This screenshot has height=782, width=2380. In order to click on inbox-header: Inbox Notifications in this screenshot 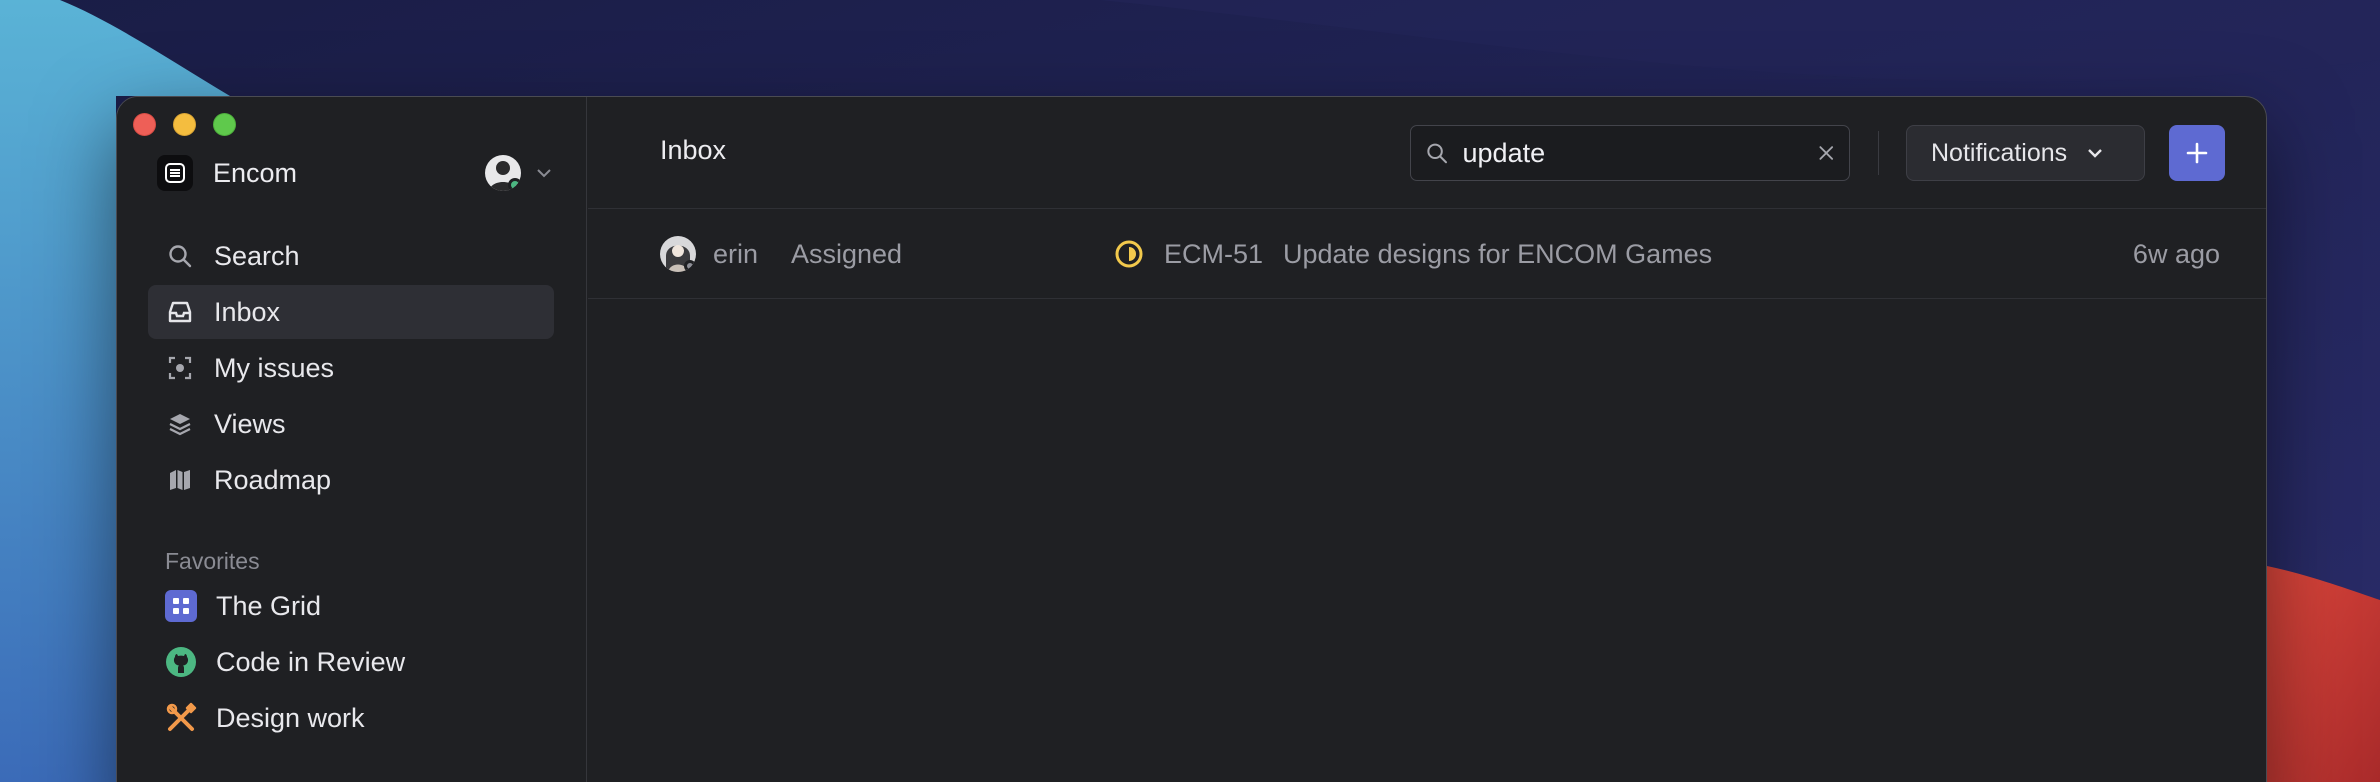, I will do `click(1427, 153)`.